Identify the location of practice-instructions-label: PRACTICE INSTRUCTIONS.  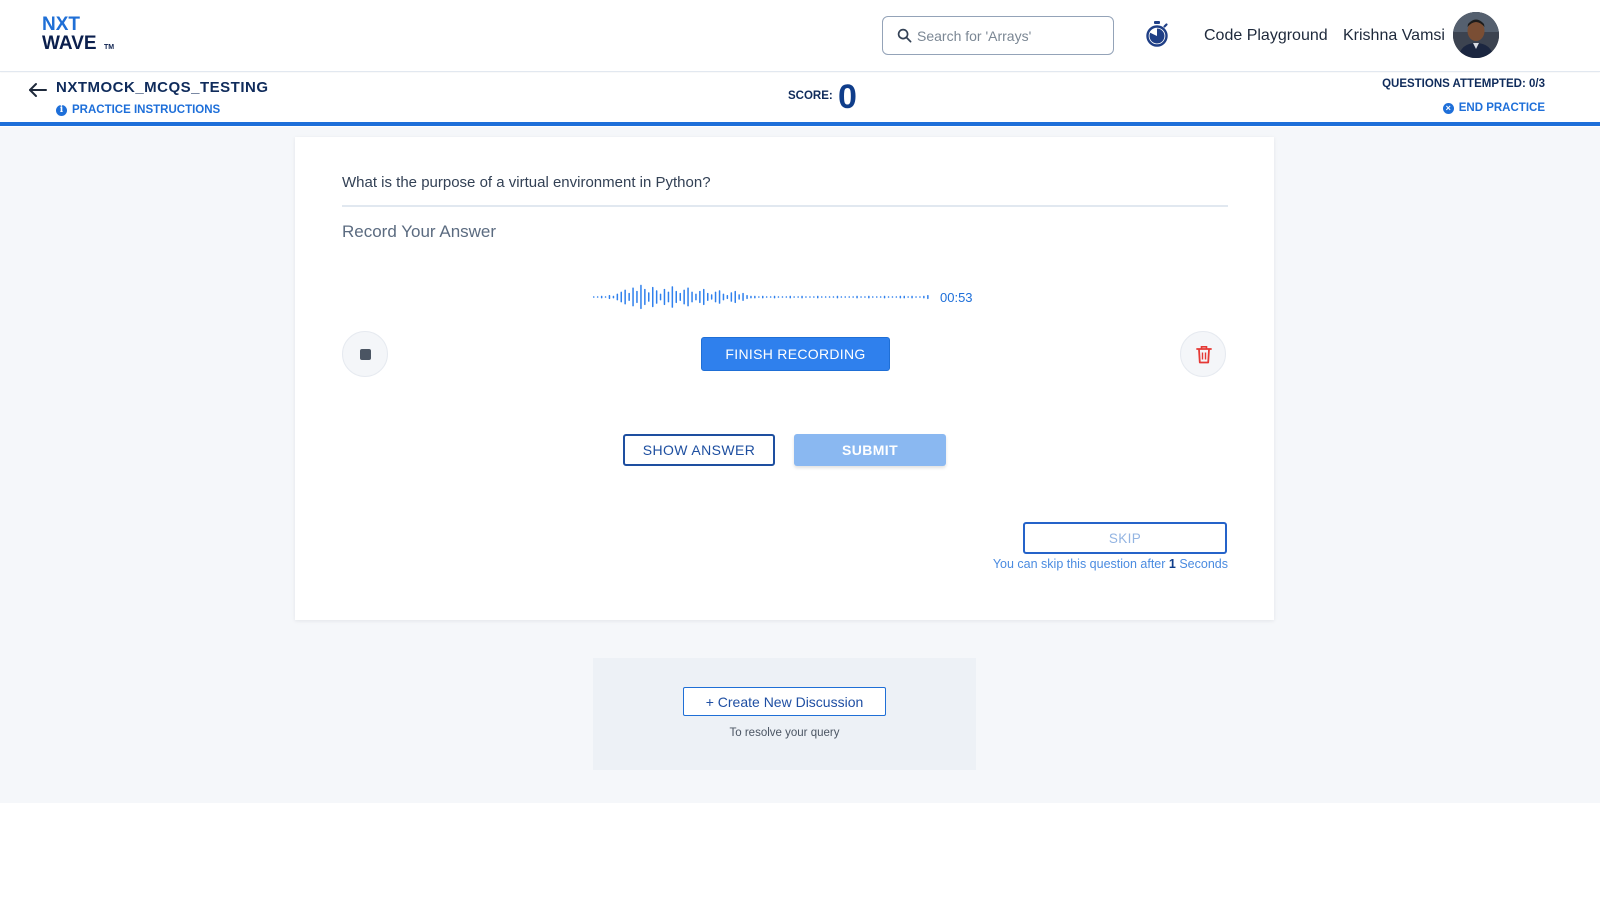
(146, 110).